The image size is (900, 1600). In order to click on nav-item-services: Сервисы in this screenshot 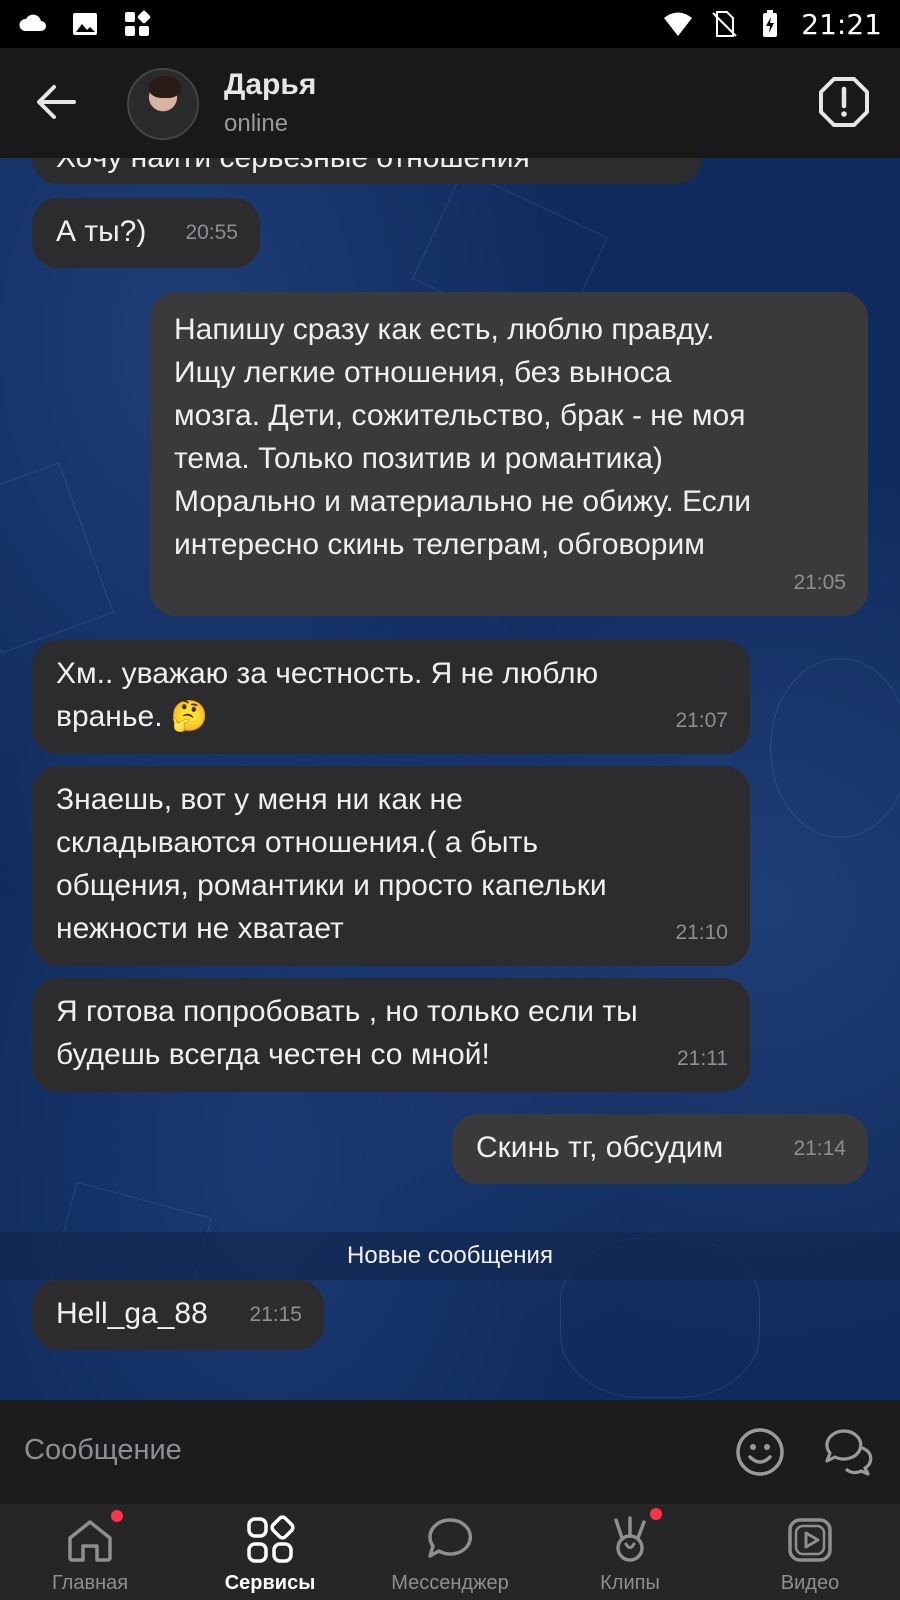, I will do `click(270, 1552)`.